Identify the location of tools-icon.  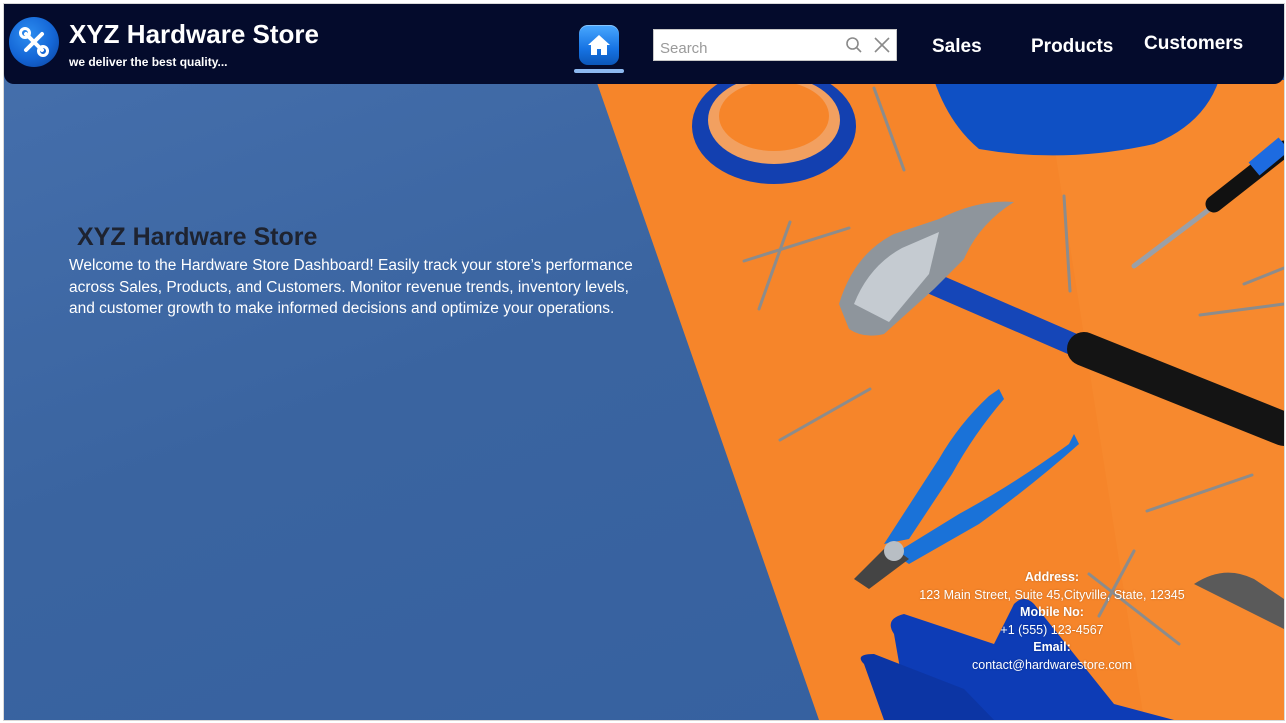
(34, 42).